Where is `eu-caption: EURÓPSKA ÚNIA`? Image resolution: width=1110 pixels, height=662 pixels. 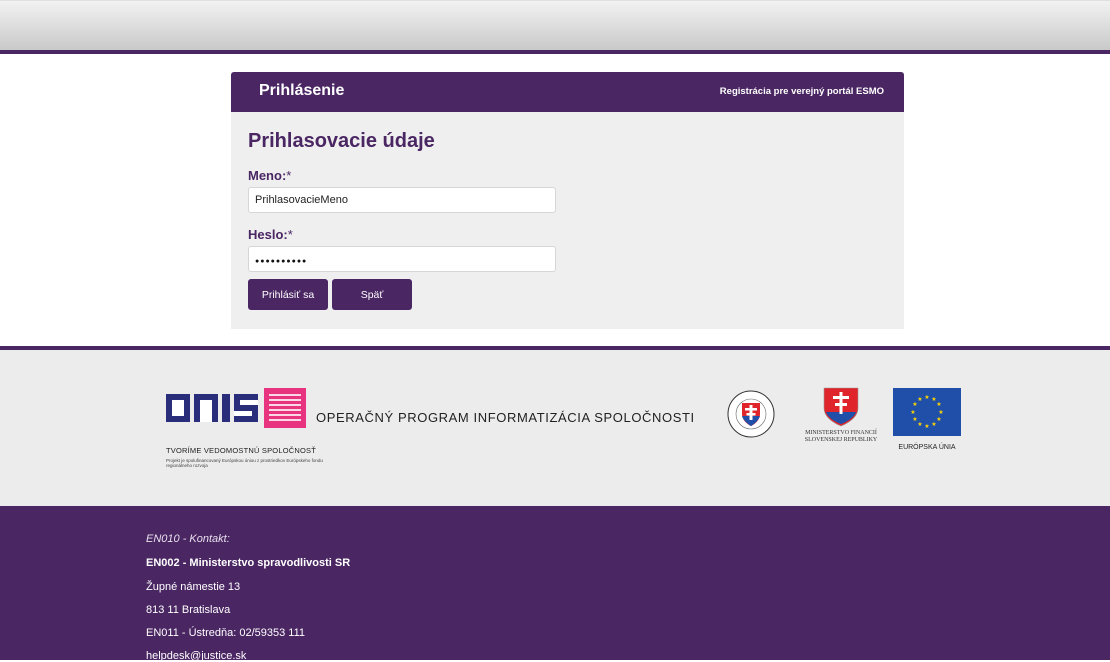 eu-caption: EURÓPSKA ÚNIA is located at coordinates (927, 447).